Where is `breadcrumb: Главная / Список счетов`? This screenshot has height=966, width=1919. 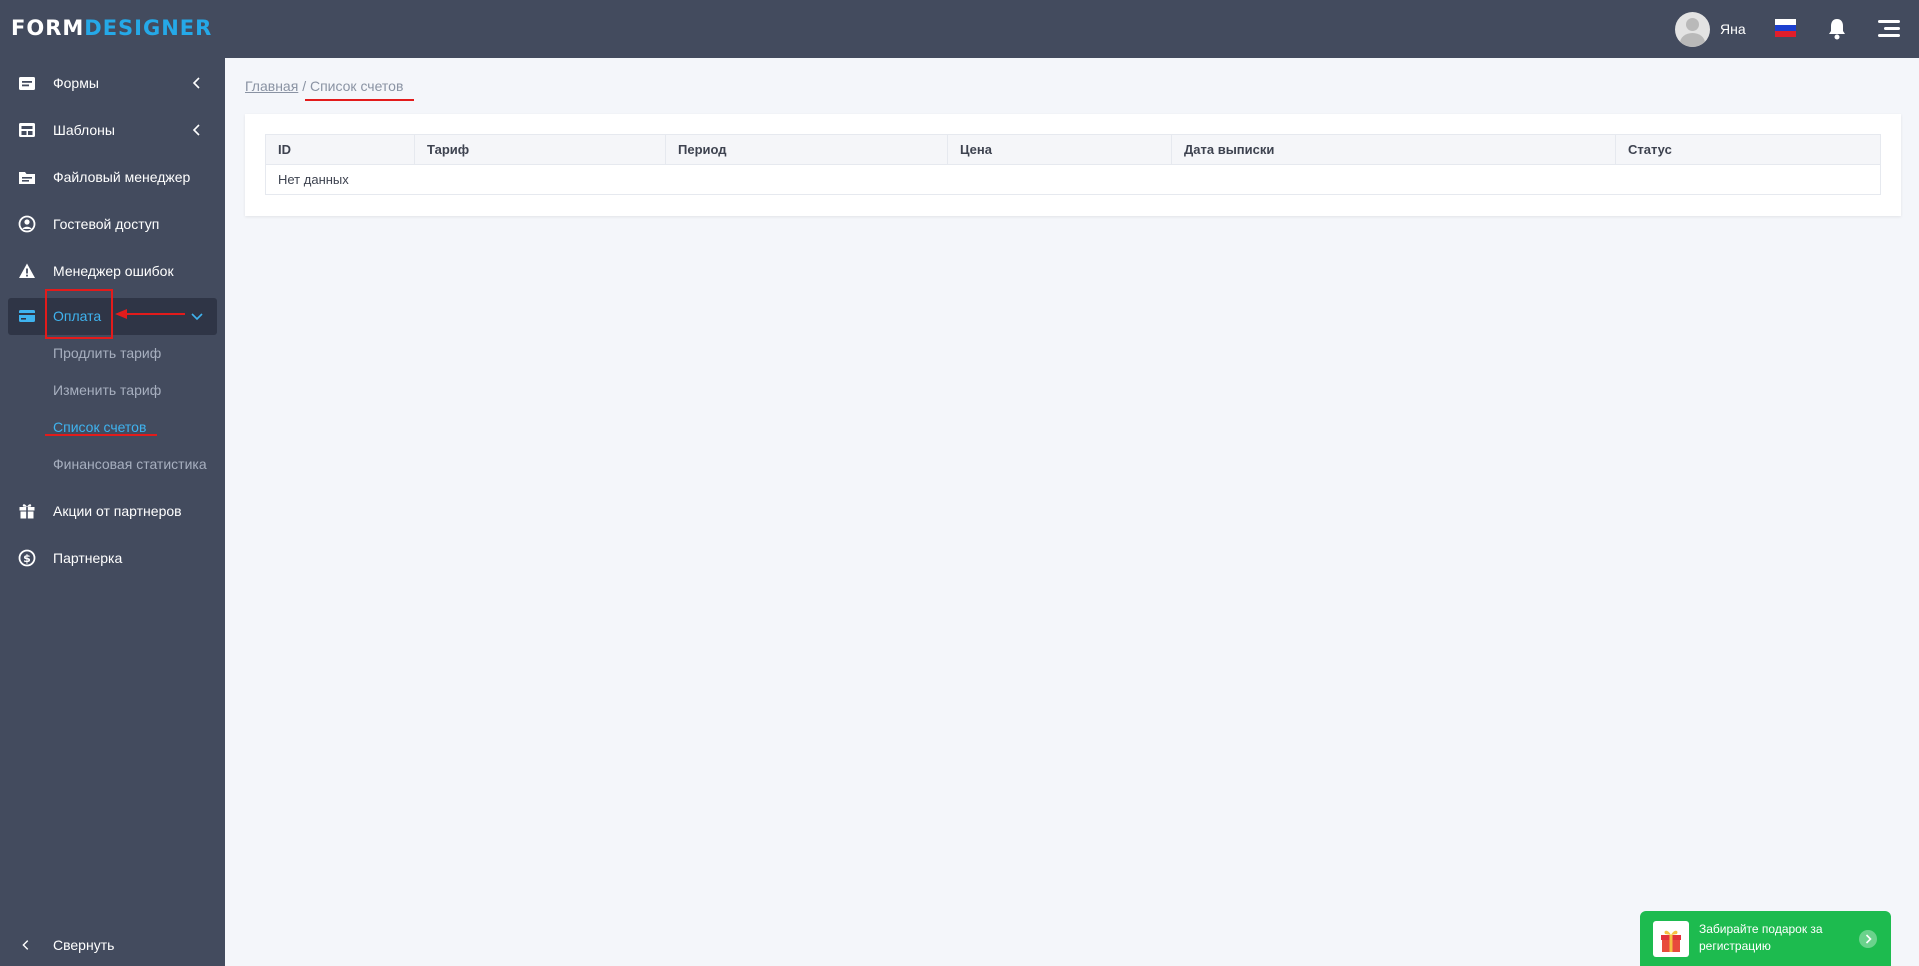
breadcrumb: Главная / Список счетов is located at coordinates (324, 86).